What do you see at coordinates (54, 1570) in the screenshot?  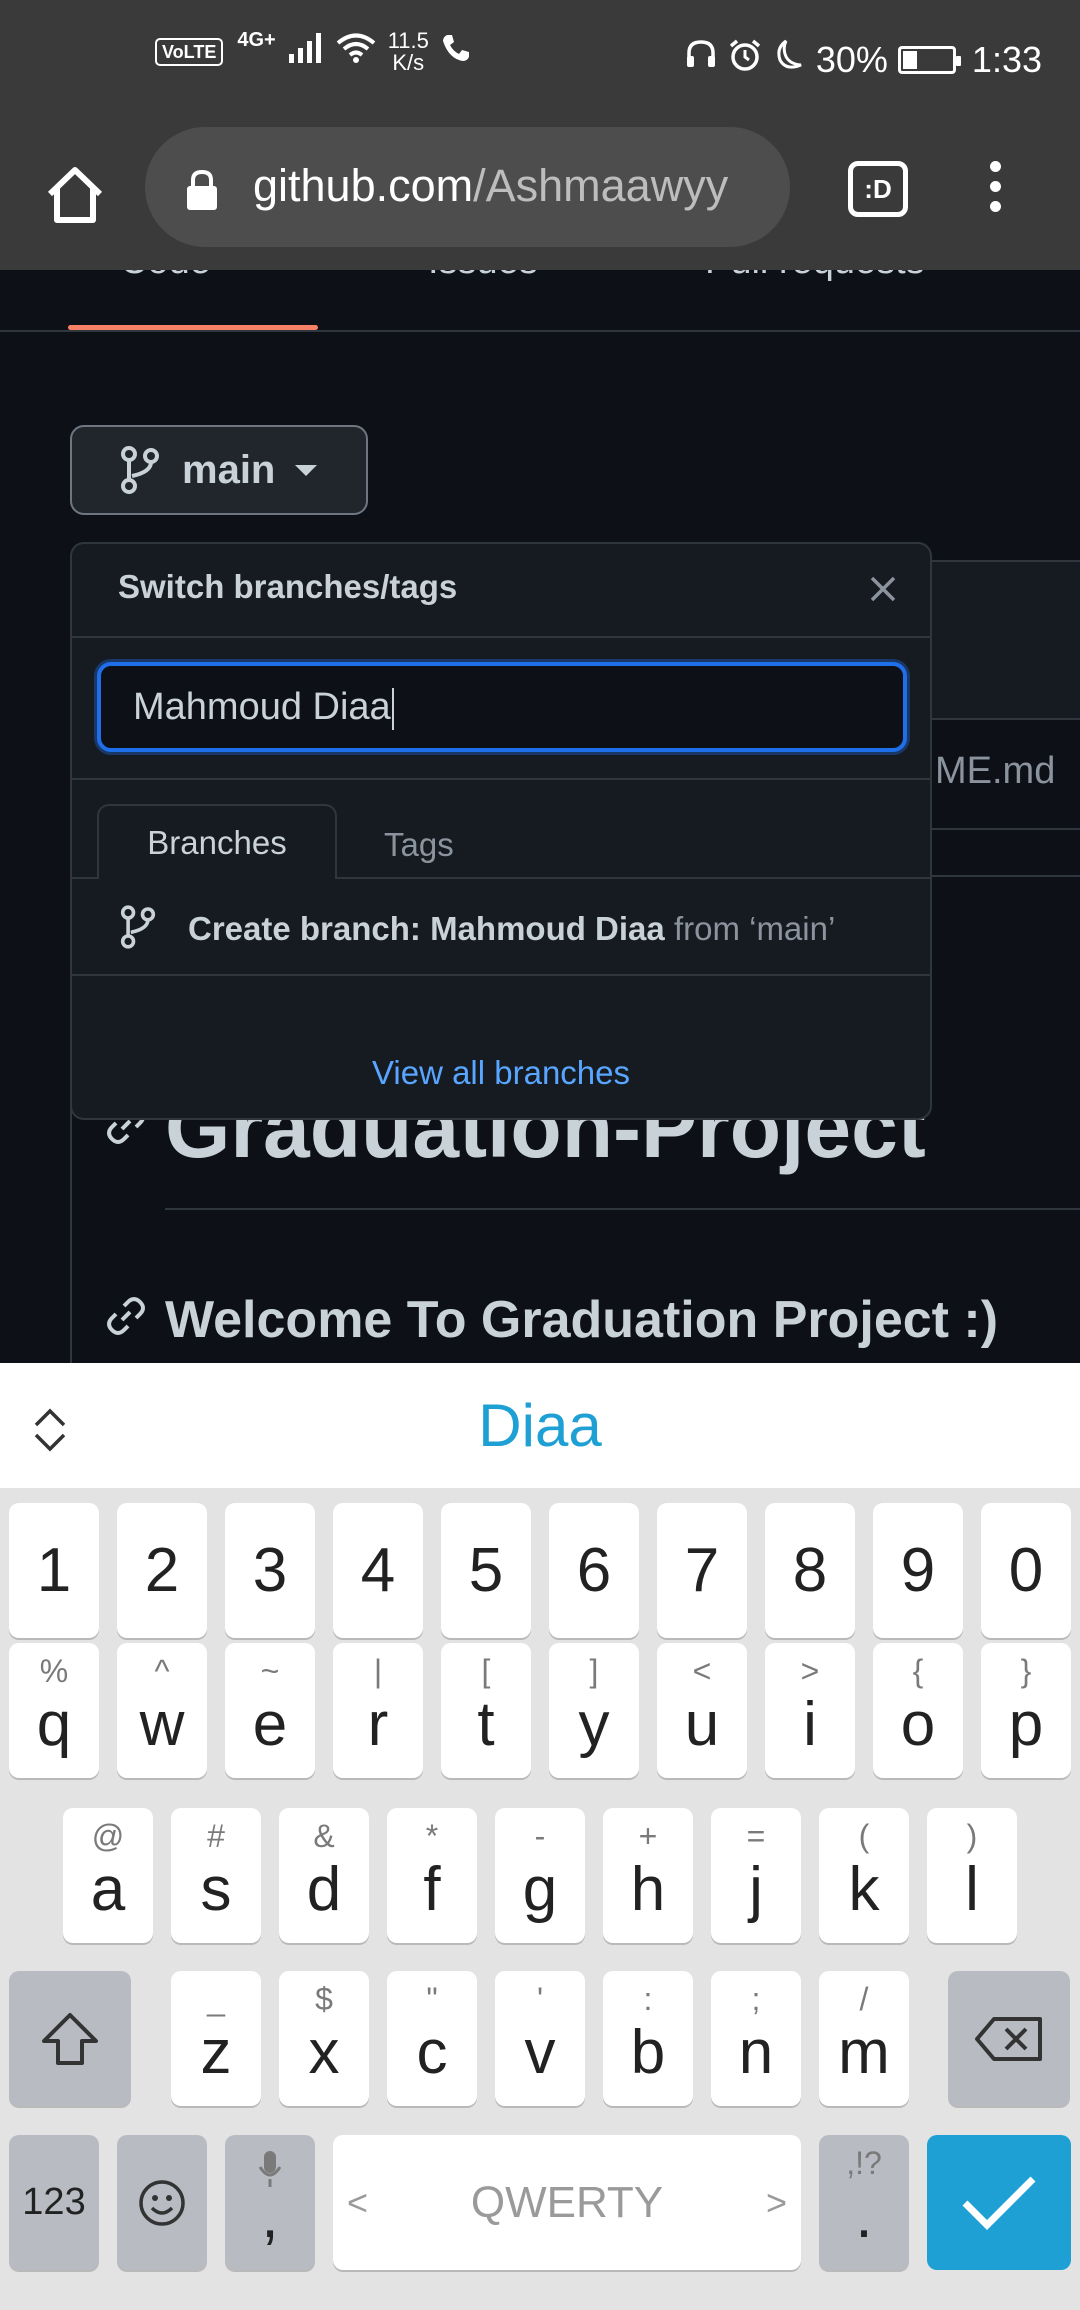 I see `key-1: 1` at bounding box center [54, 1570].